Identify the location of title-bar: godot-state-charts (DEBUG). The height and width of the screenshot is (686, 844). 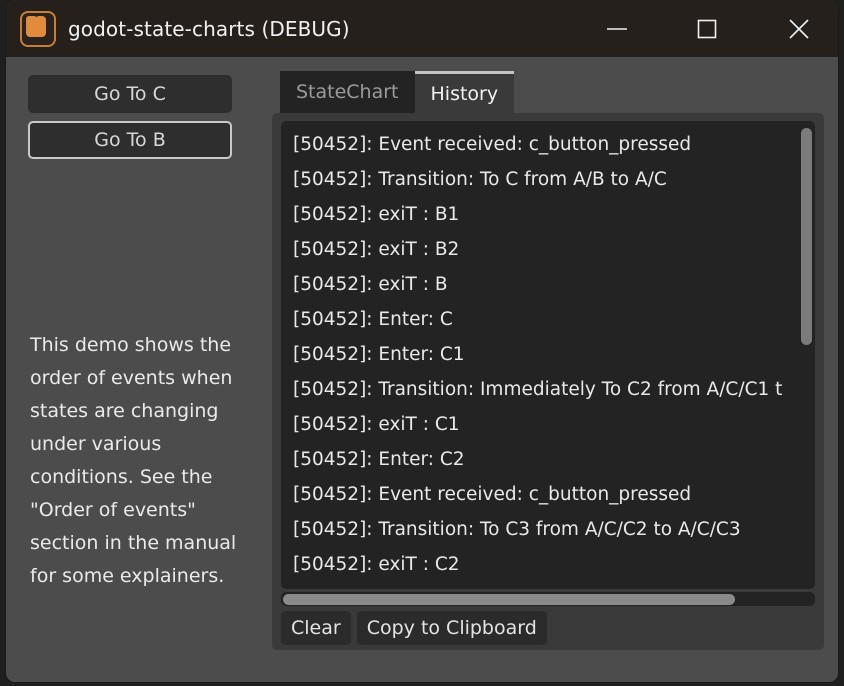
(422, 28).